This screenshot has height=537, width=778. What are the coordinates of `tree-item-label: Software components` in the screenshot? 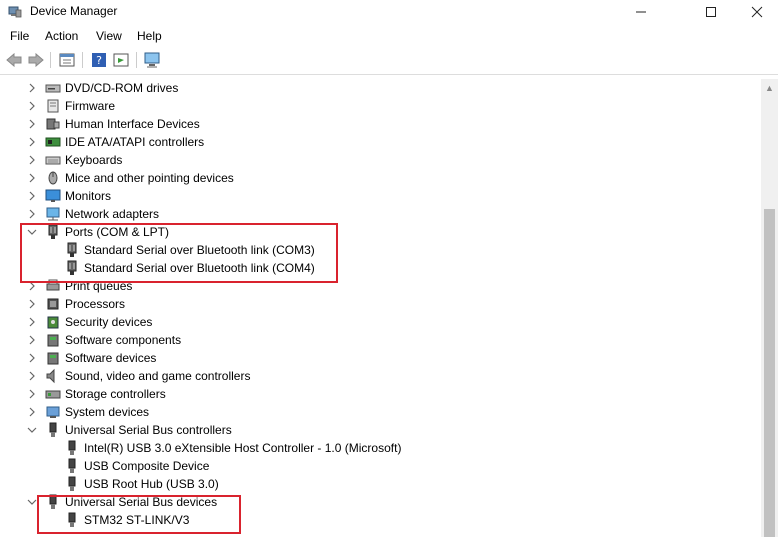 It's located at (123, 340).